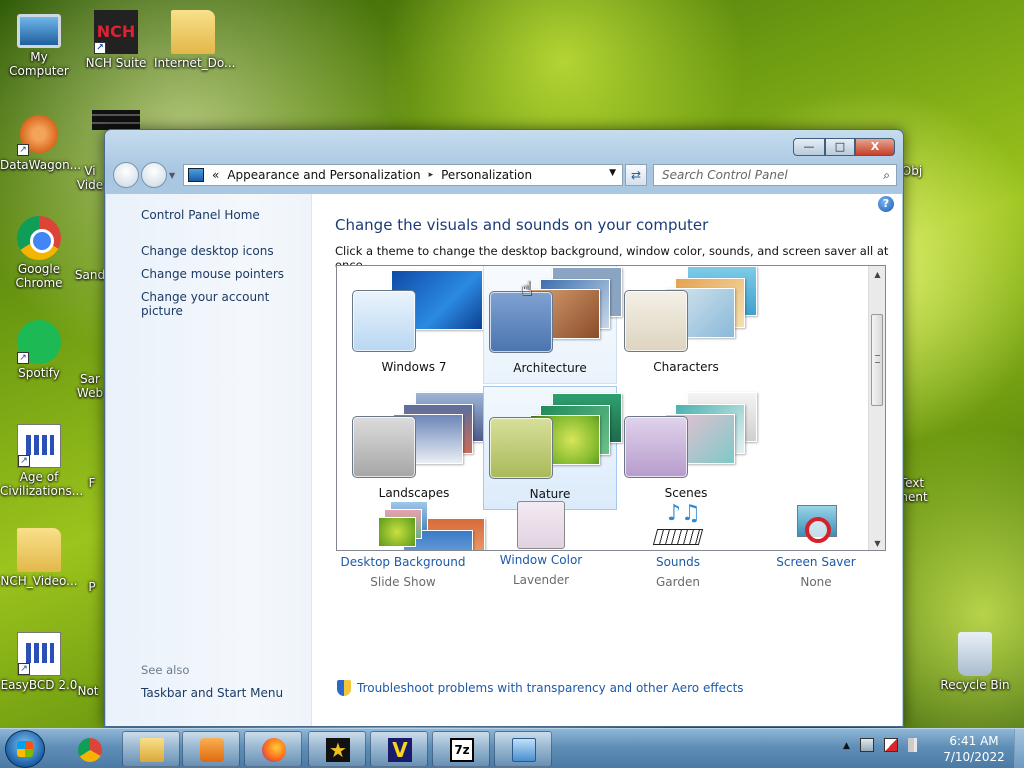 This screenshot has width=1024, height=768. Describe the element at coordinates (840, 147) in the screenshot. I see `maximize-button: □` at that location.